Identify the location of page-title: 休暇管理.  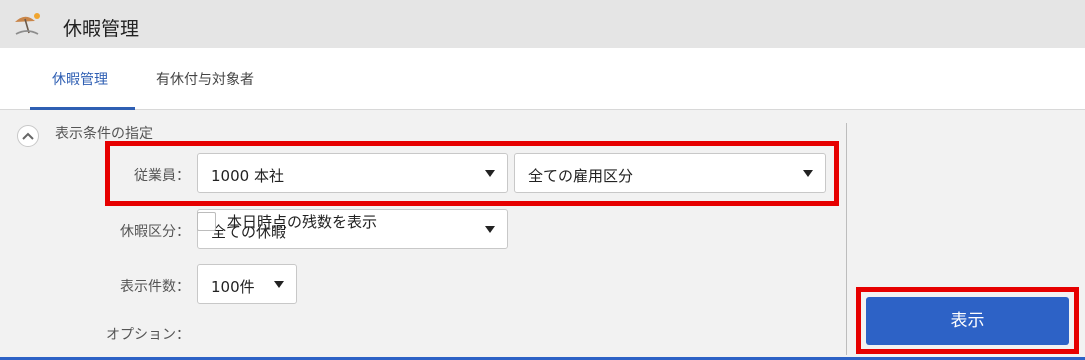
(101, 29).